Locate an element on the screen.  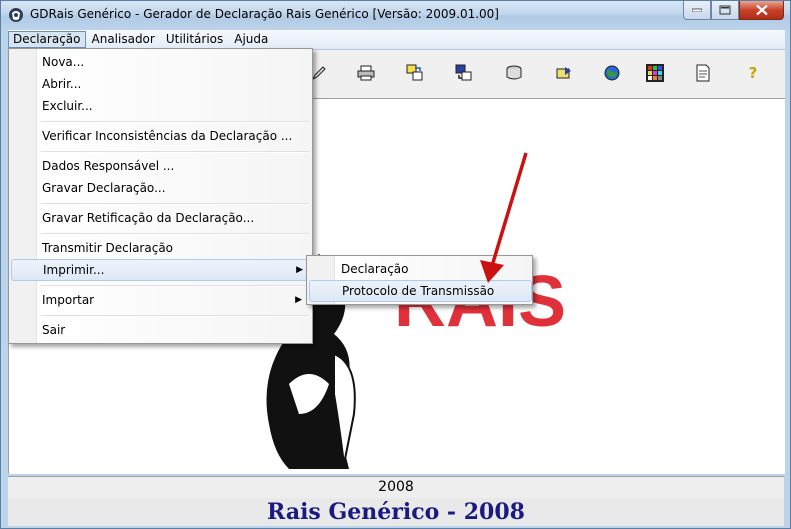
minimize-icon is located at coordinates (697, 10).